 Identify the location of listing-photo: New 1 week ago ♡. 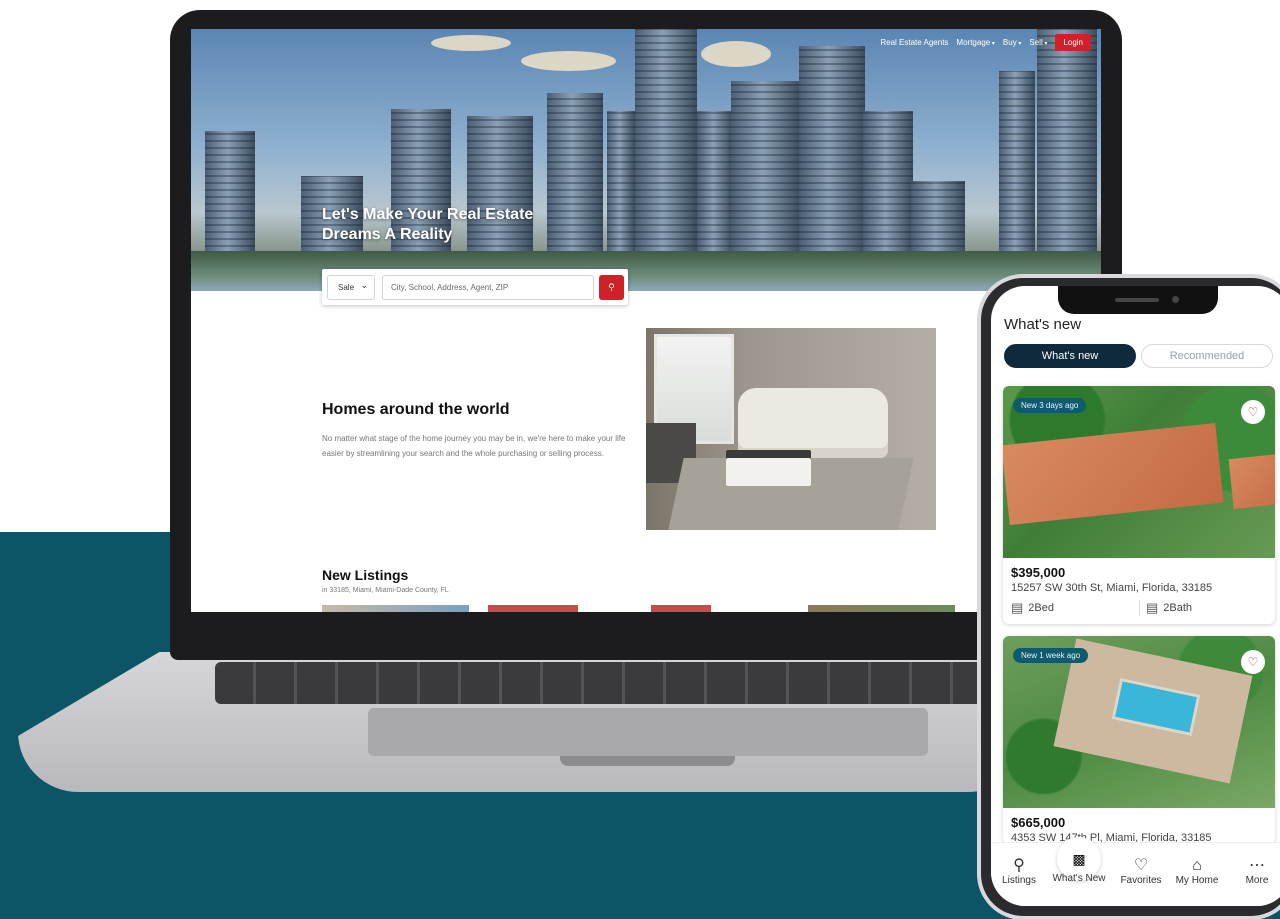
(1139, 722).